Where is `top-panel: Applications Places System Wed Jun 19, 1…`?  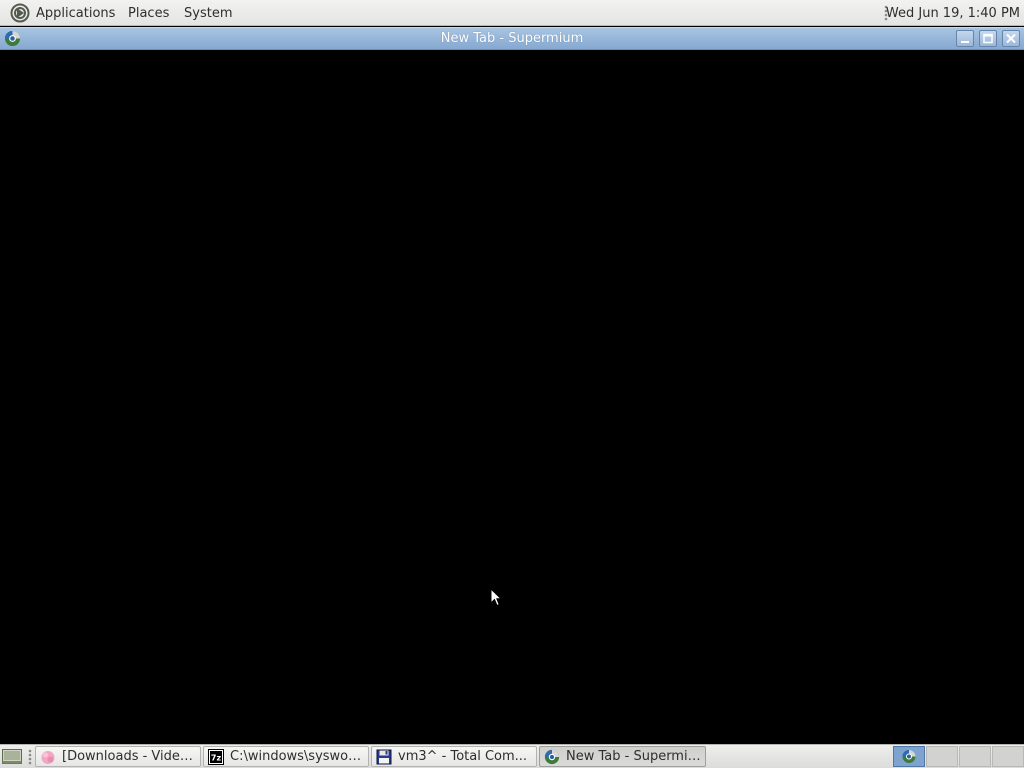
top-panel: Applications Places System Wed Jun 19, 1… is located at coordinates (512, 13).